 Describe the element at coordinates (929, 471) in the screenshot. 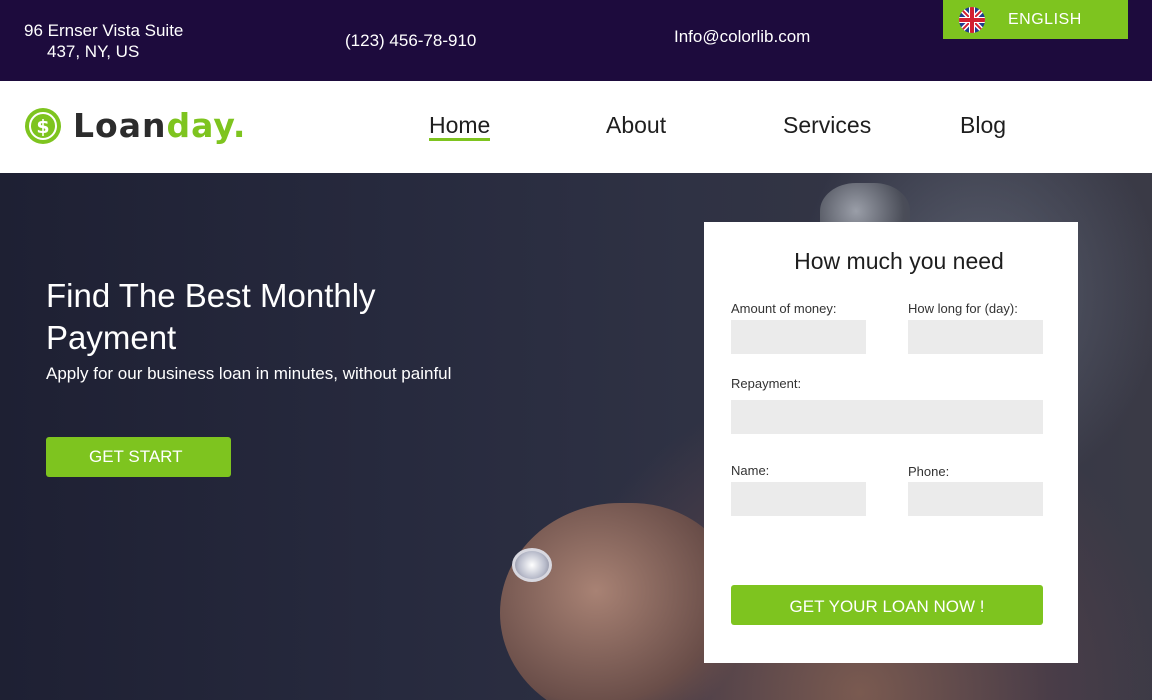

I see `phone-label: Phone:` at that location.